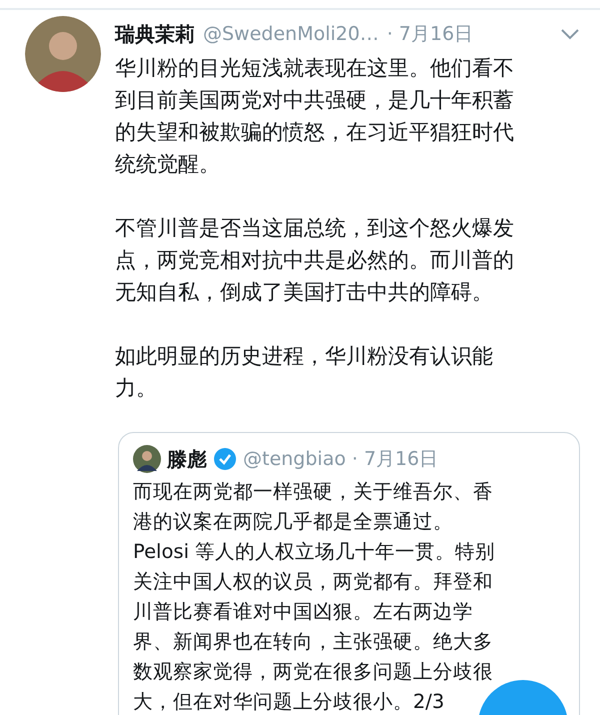 This screenshot has width=600, height=715. Describe the element at coordinates (294, 459) in the screenshot. I see `quoted-author-handle: @tengbiao` at that location.